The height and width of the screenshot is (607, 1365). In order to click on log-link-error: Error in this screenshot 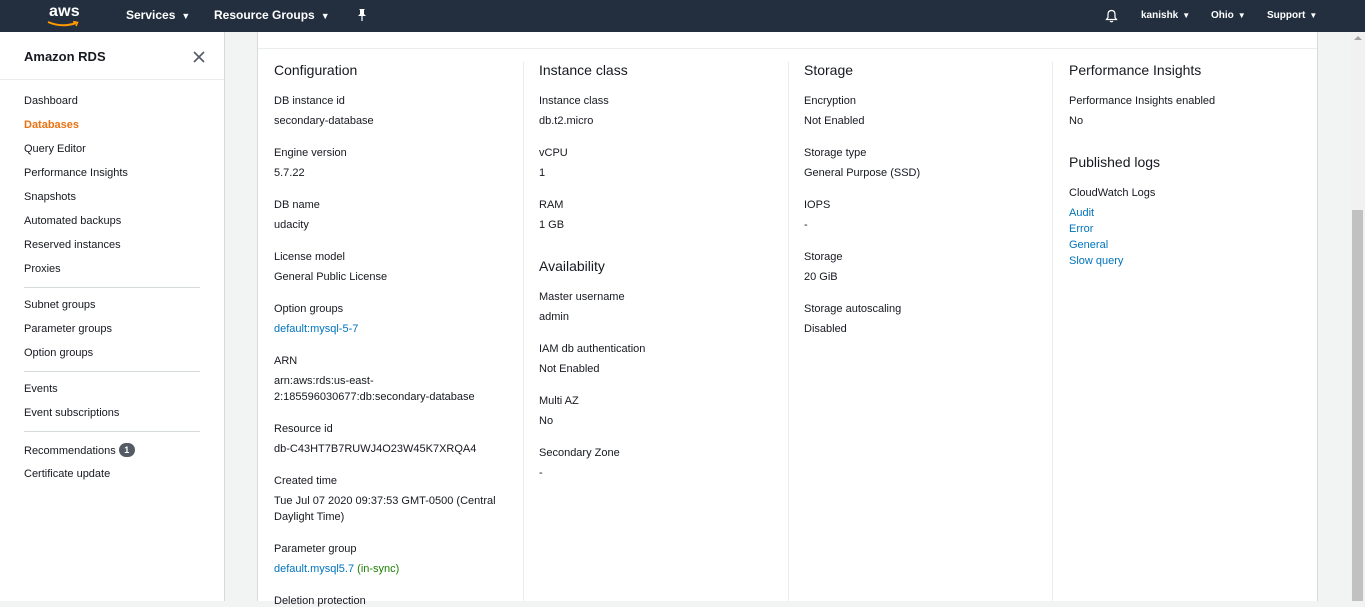, I will do `click(1081, 229)`.